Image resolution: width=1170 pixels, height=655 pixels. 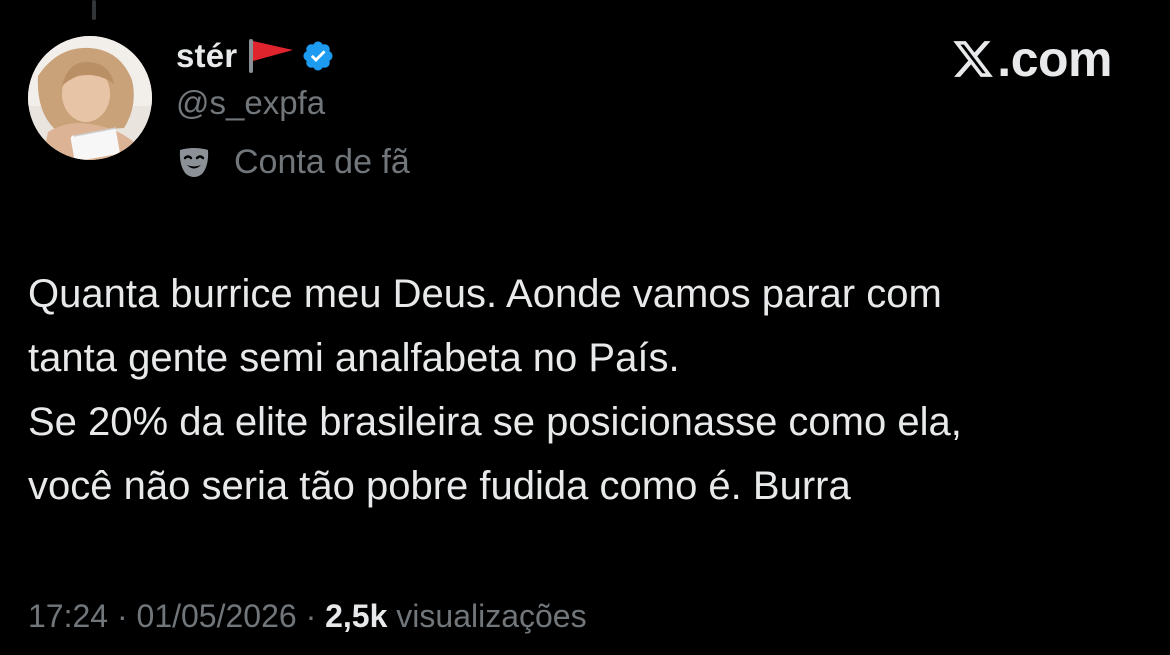 I want to click on avatar-image, so click(x=90, y=98).